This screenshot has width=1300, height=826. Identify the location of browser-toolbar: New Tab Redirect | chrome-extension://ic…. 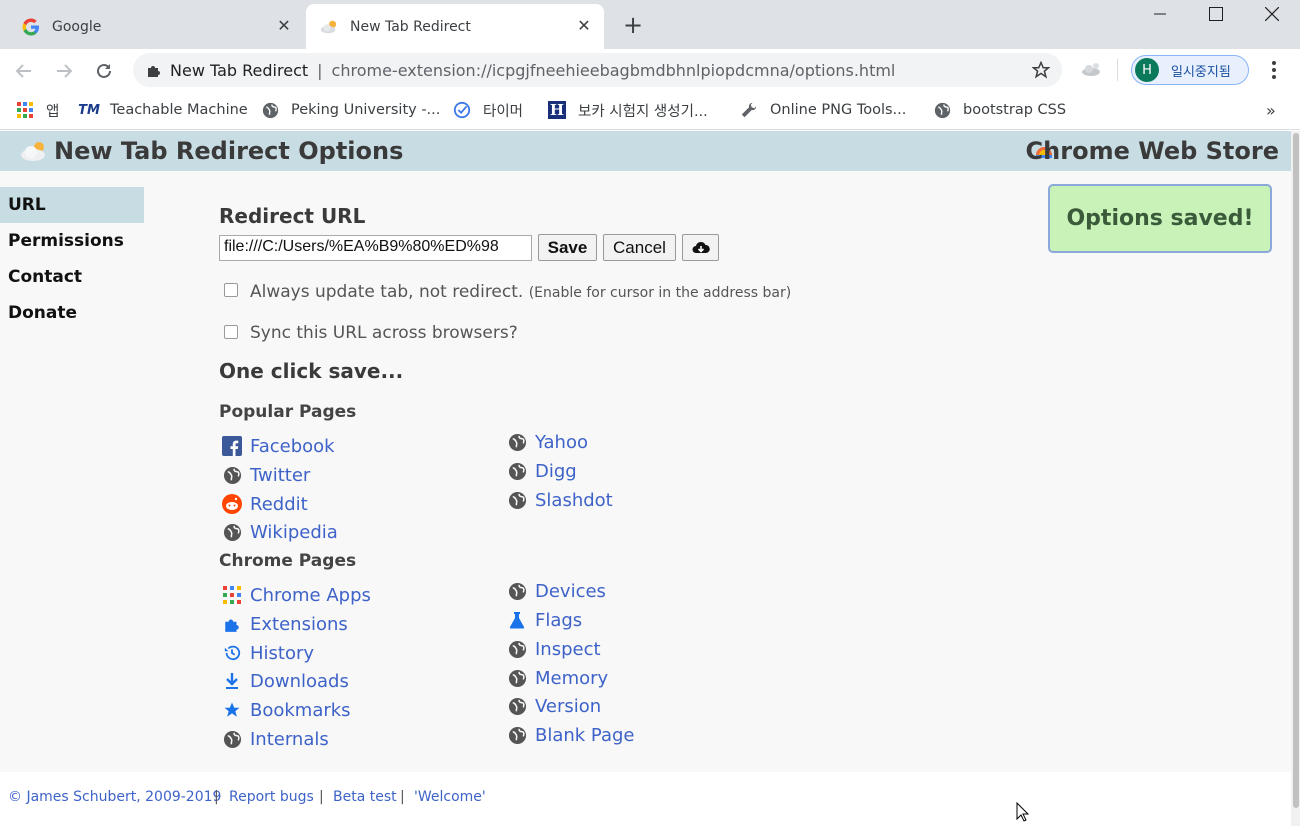
(650, 70).